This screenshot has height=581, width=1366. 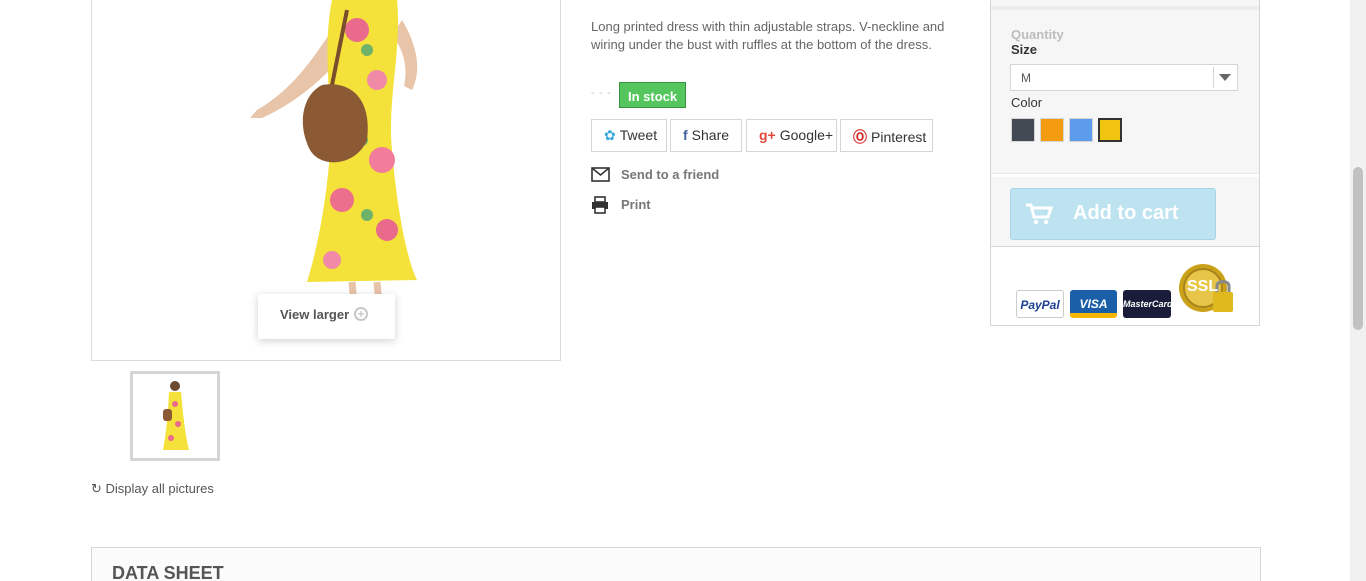 I want to click on tweet-button: ✿ Tweet, so click(x=629, y=135).